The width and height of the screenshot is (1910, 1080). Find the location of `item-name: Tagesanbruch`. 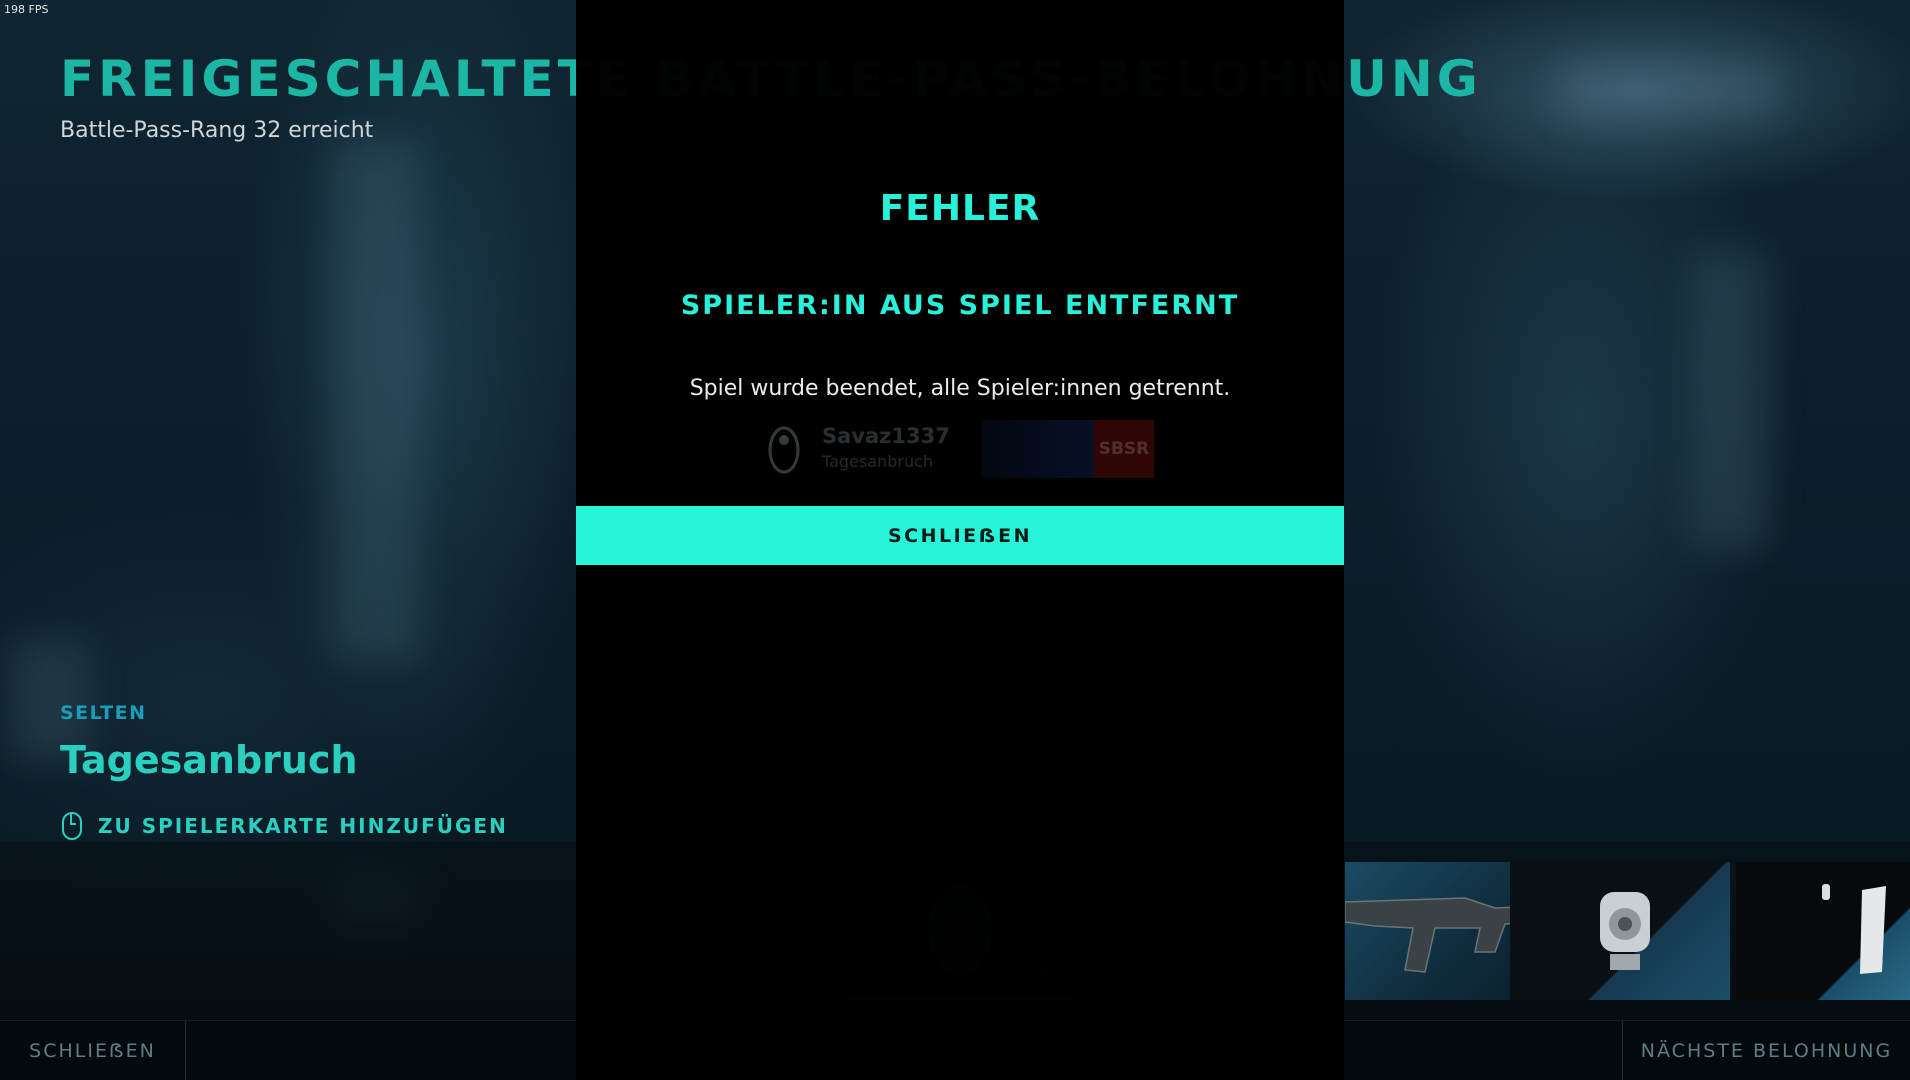

item-name: Tagesanbruch is located at coordinates (209, 760).